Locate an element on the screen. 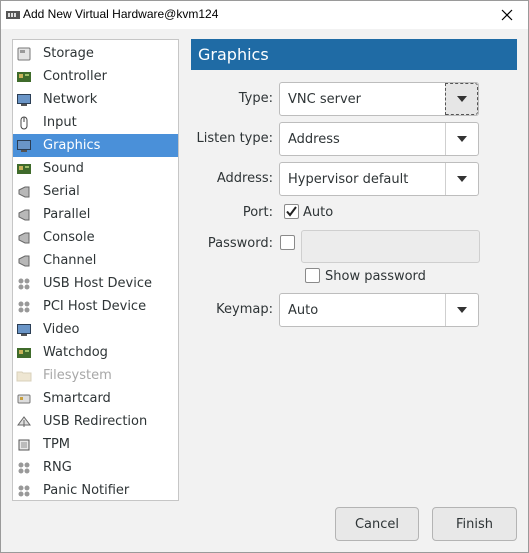 This screenshot has height=553, width=529. monitor-icon is located at coordinates (24, 145).